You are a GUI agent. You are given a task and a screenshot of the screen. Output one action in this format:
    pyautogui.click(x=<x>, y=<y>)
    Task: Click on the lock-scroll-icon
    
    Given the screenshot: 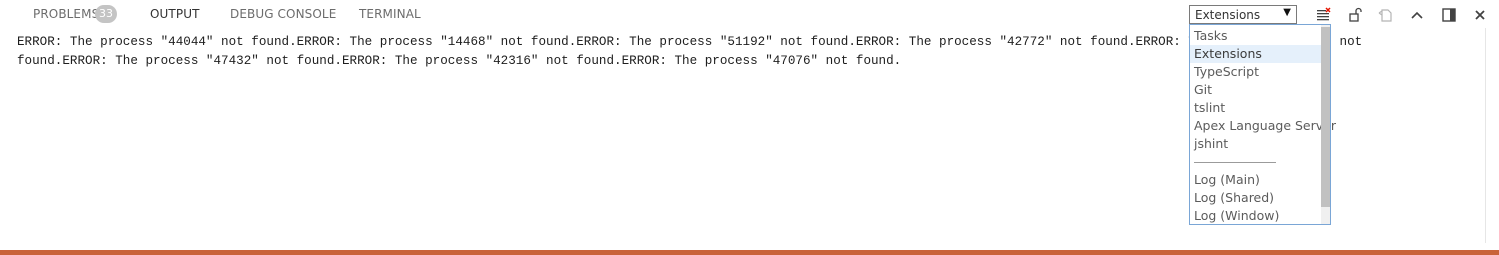 What is the action you would take?
    pyautogui.click(x=1355, y=15)
    